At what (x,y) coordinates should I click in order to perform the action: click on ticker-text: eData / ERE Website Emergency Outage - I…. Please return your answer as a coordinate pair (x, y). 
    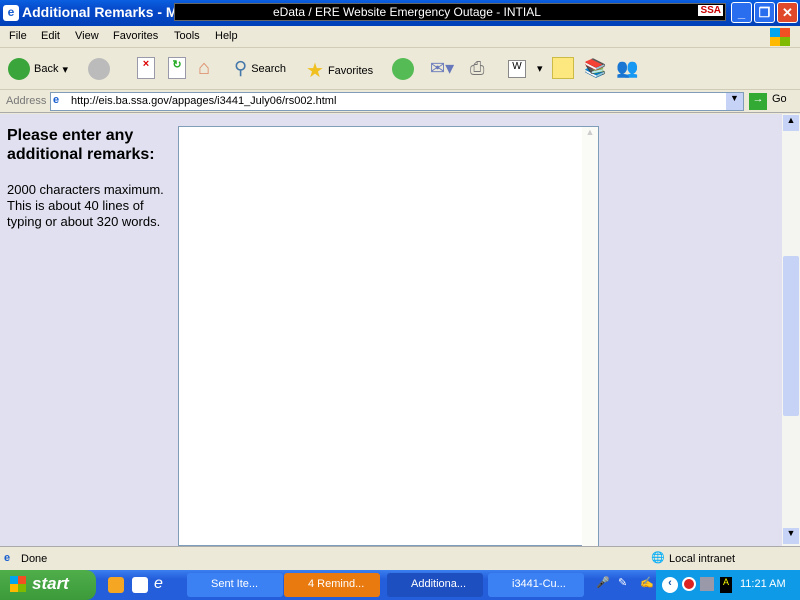
    Looking at the image, I should click on (407, 12).